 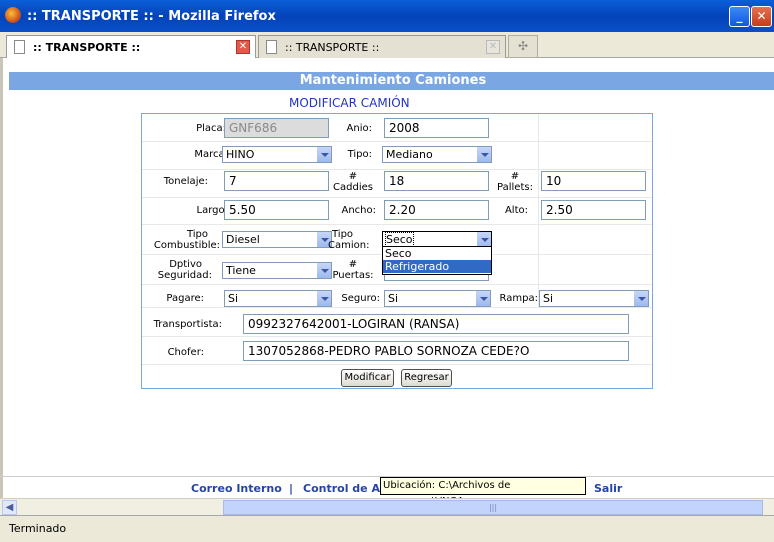 I want to click on seguro-label: Seguro:, so click(x=360, y=298).